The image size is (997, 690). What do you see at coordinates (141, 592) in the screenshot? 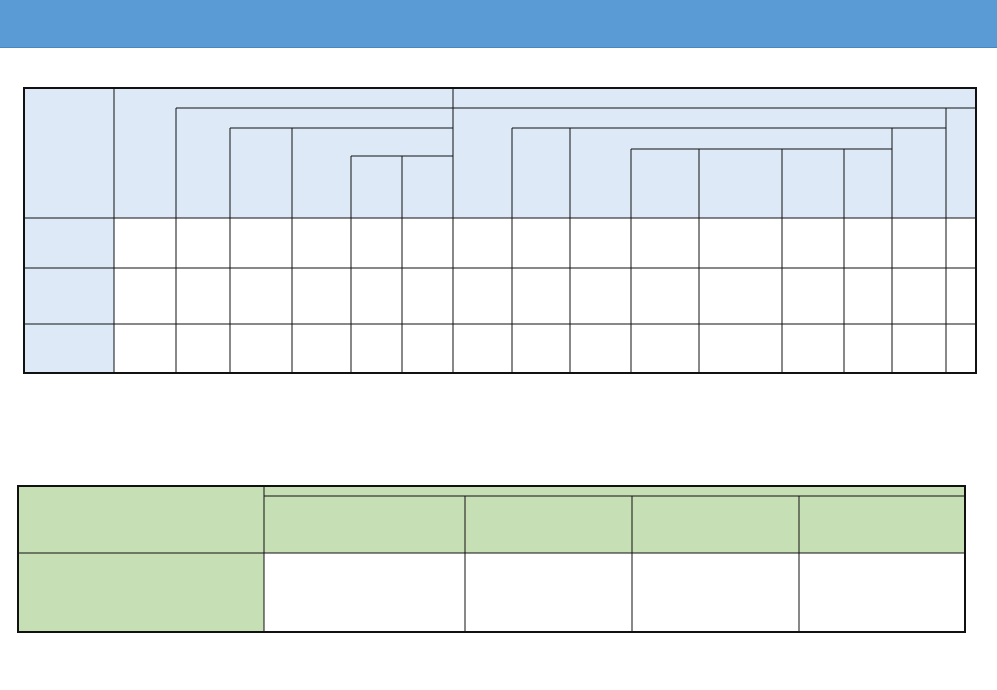
I see `table-2-row-header-cell` at bounding box center [141, 592].